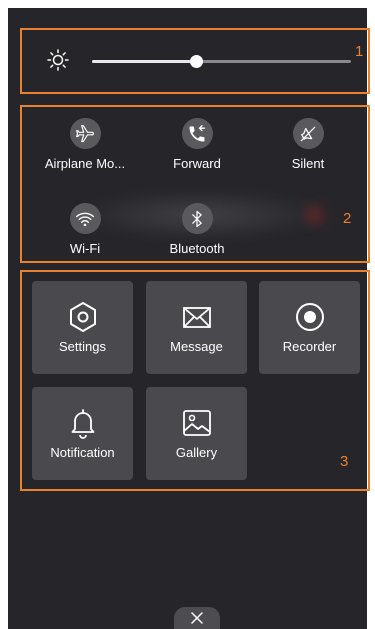 The height and width of the screenshot is (629, 375). Describe the element at coordinates (347, 218) in the screenshot. I see `section-number-2: 2` at that location.